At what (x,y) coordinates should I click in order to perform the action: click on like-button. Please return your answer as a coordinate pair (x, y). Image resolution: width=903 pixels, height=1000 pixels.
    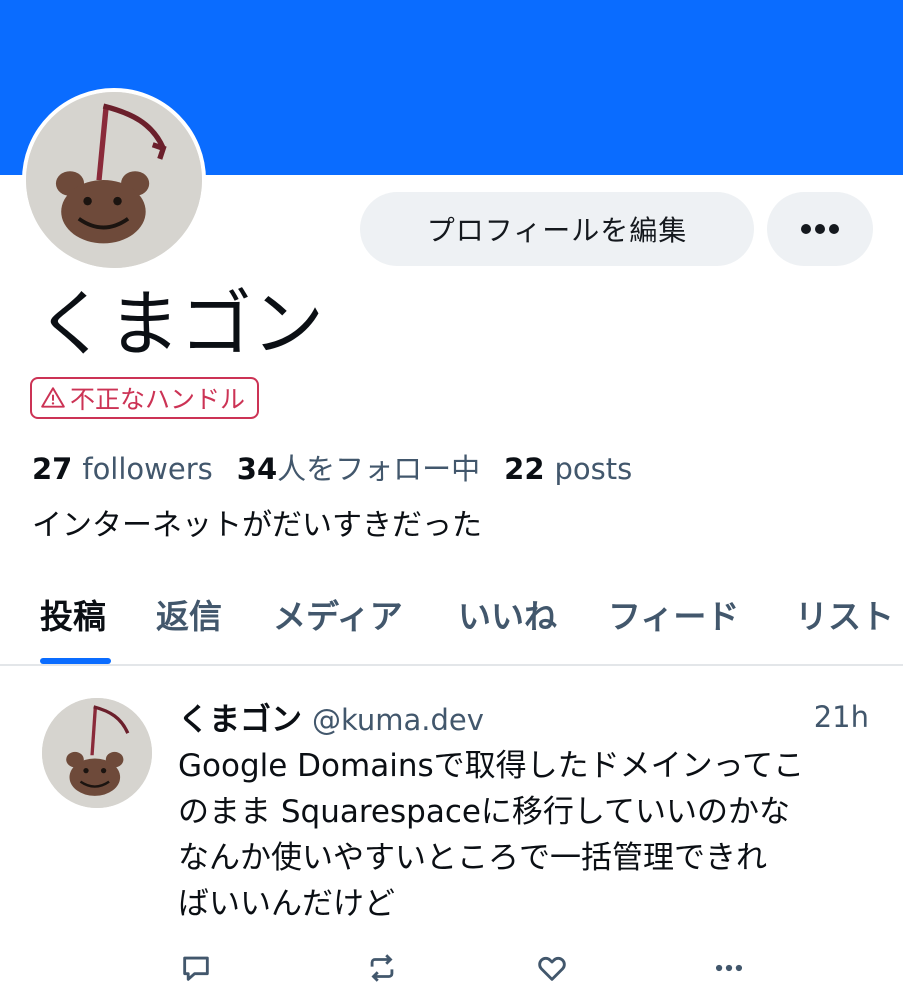
    Looking at the image, I should click on (552, 968).